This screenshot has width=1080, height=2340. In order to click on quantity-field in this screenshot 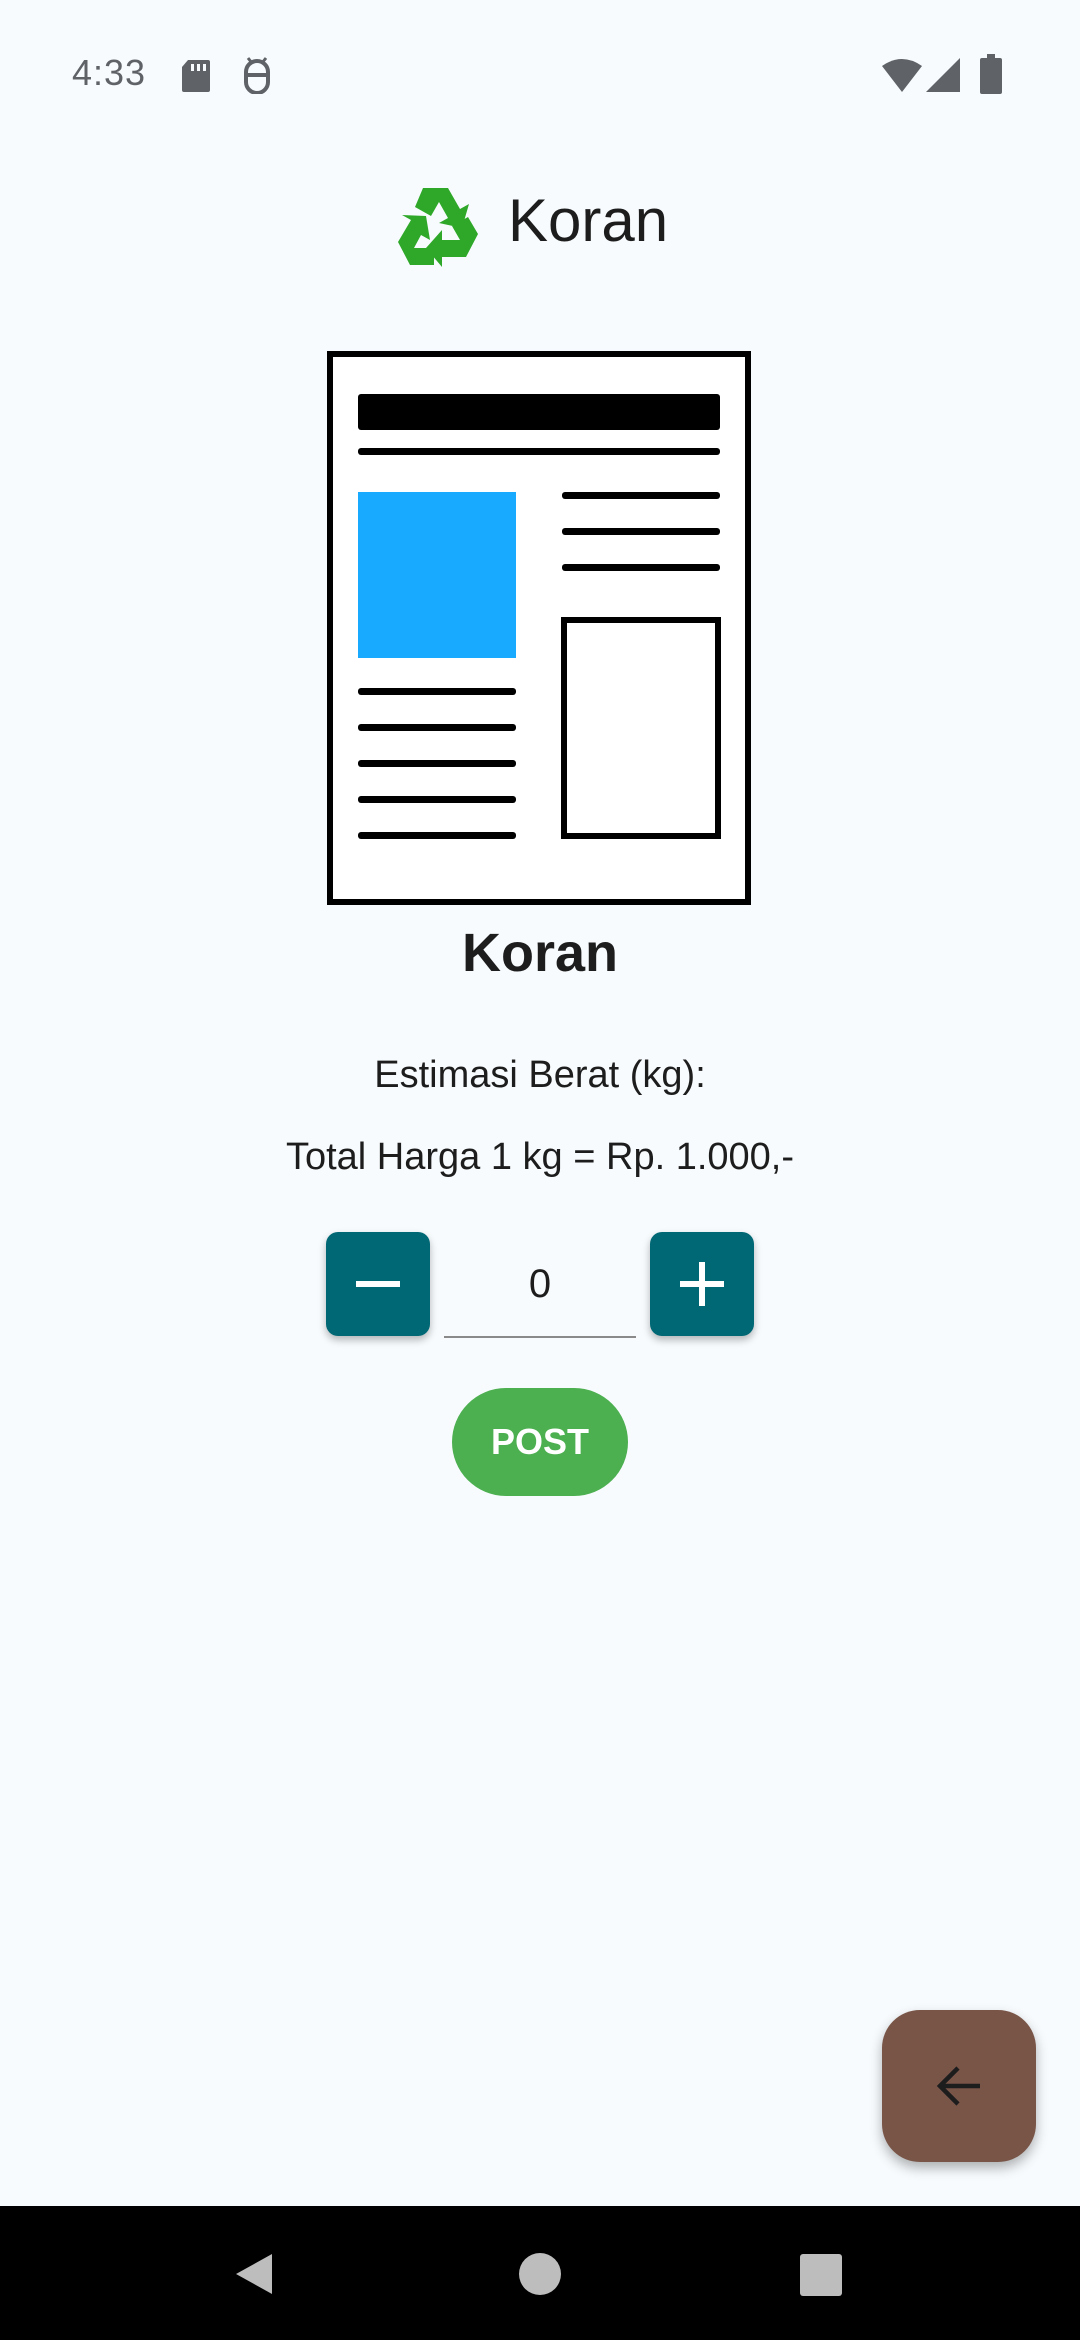, I will do `click(540, 1289)`.